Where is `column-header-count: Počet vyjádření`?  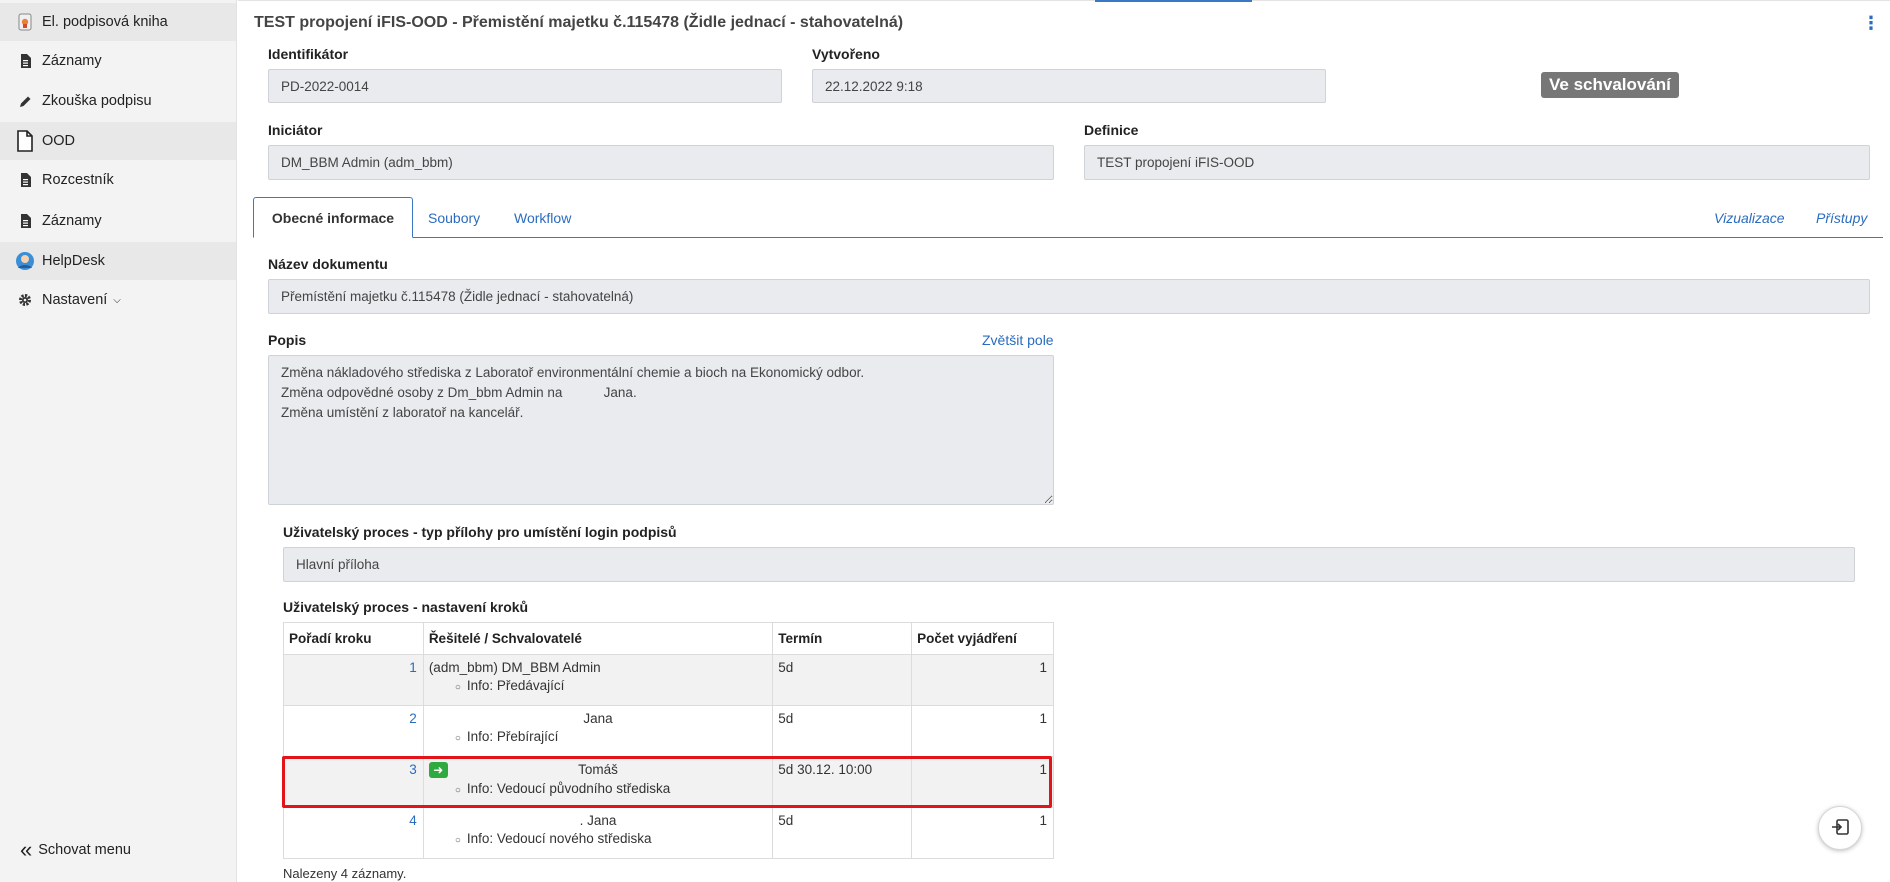 column-header-count: Počet vyjádření is located at coordinates (982, 638).